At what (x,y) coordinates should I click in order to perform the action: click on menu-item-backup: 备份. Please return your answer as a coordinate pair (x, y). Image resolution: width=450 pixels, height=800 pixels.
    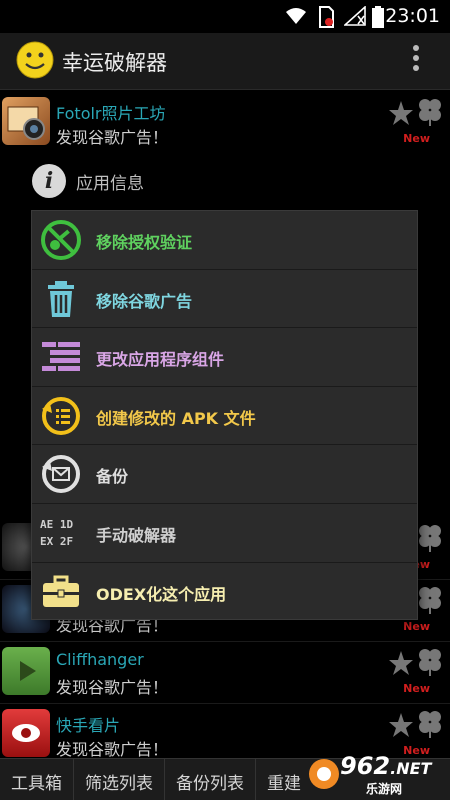
    Looking at the image, I should click on (224, 474).